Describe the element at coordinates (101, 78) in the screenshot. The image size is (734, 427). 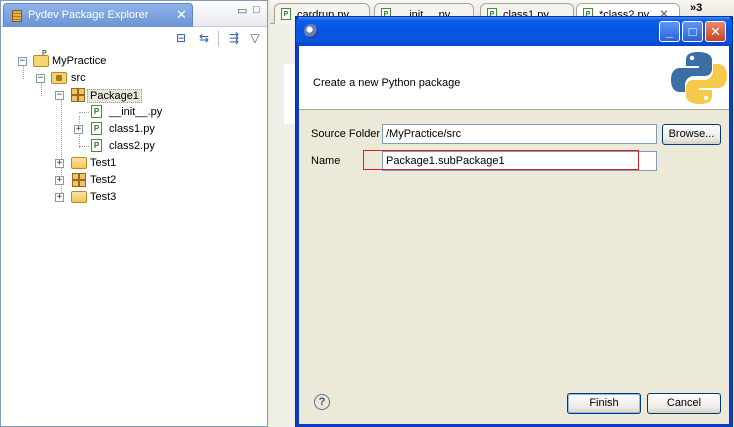
I see `tree-item-src: − src` at that location.